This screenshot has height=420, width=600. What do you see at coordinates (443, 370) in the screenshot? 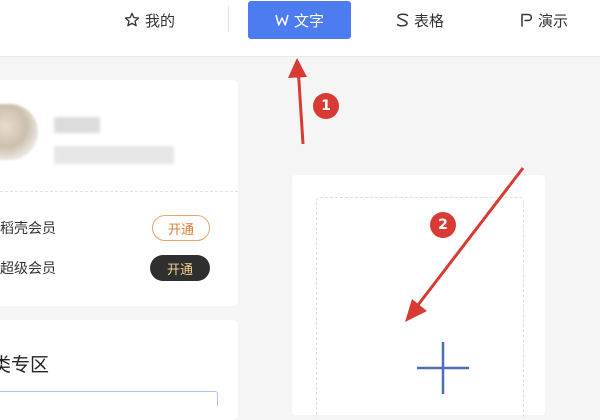
I see `plus-icon` at bounding box center [443, 370].